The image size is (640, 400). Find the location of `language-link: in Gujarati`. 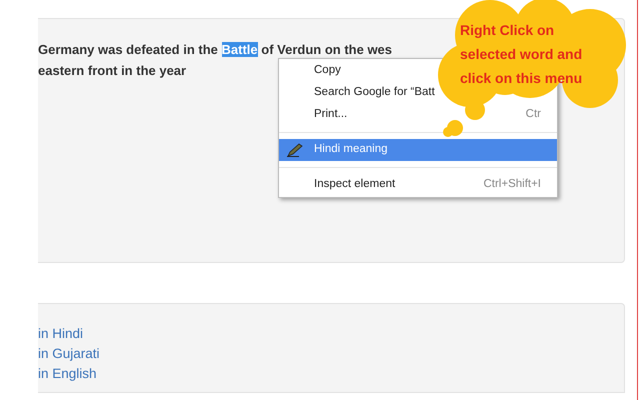

language-link: in Gujarati is located at coordinates (69, 354).